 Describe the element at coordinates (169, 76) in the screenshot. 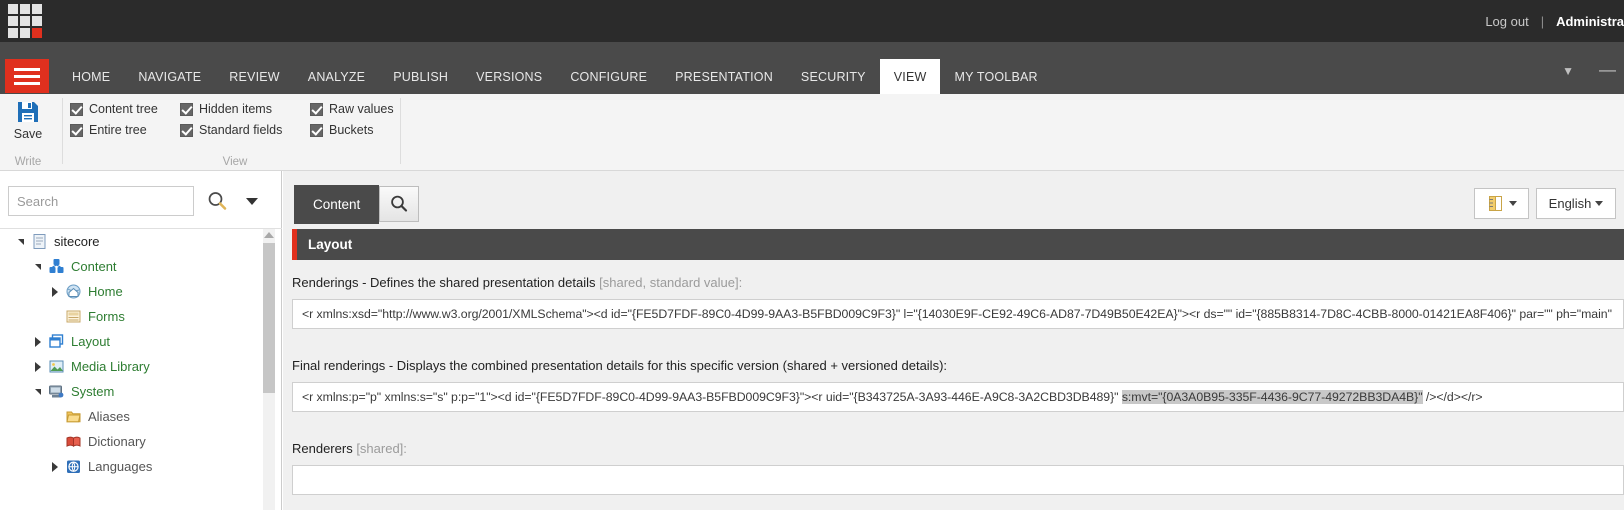

I see `ribbon-tab-navigate: NAVIGATE` at that location.